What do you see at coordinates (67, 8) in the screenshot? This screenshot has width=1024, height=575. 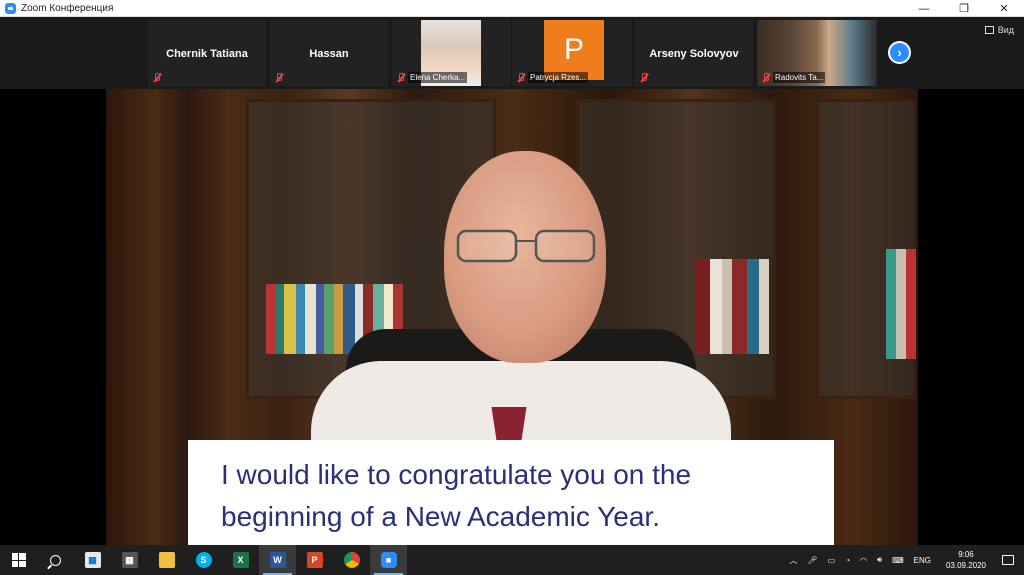 I see `window-title: Zoom Конференция` at bounding box center [67, 8].